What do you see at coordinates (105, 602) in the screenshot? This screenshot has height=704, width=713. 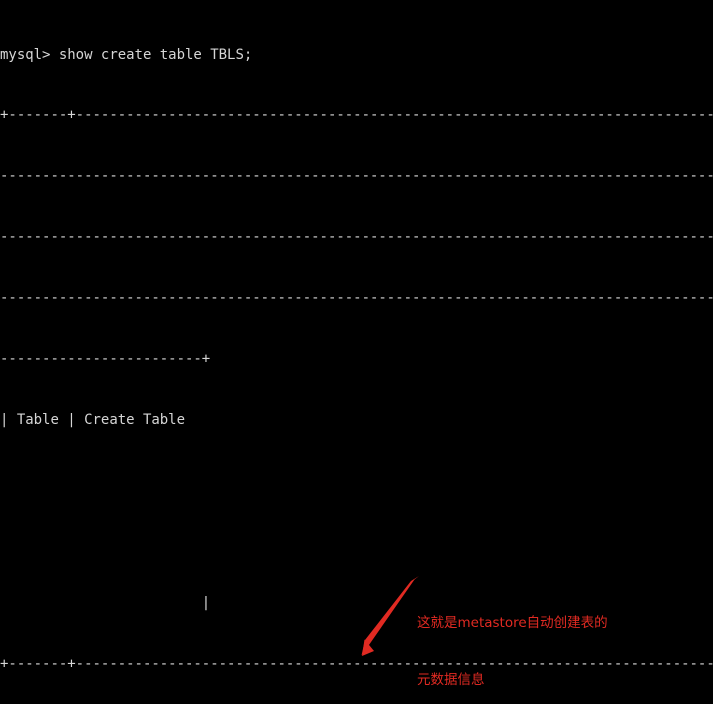 I see `terminal-line: |` at bounding box center [105, 602].